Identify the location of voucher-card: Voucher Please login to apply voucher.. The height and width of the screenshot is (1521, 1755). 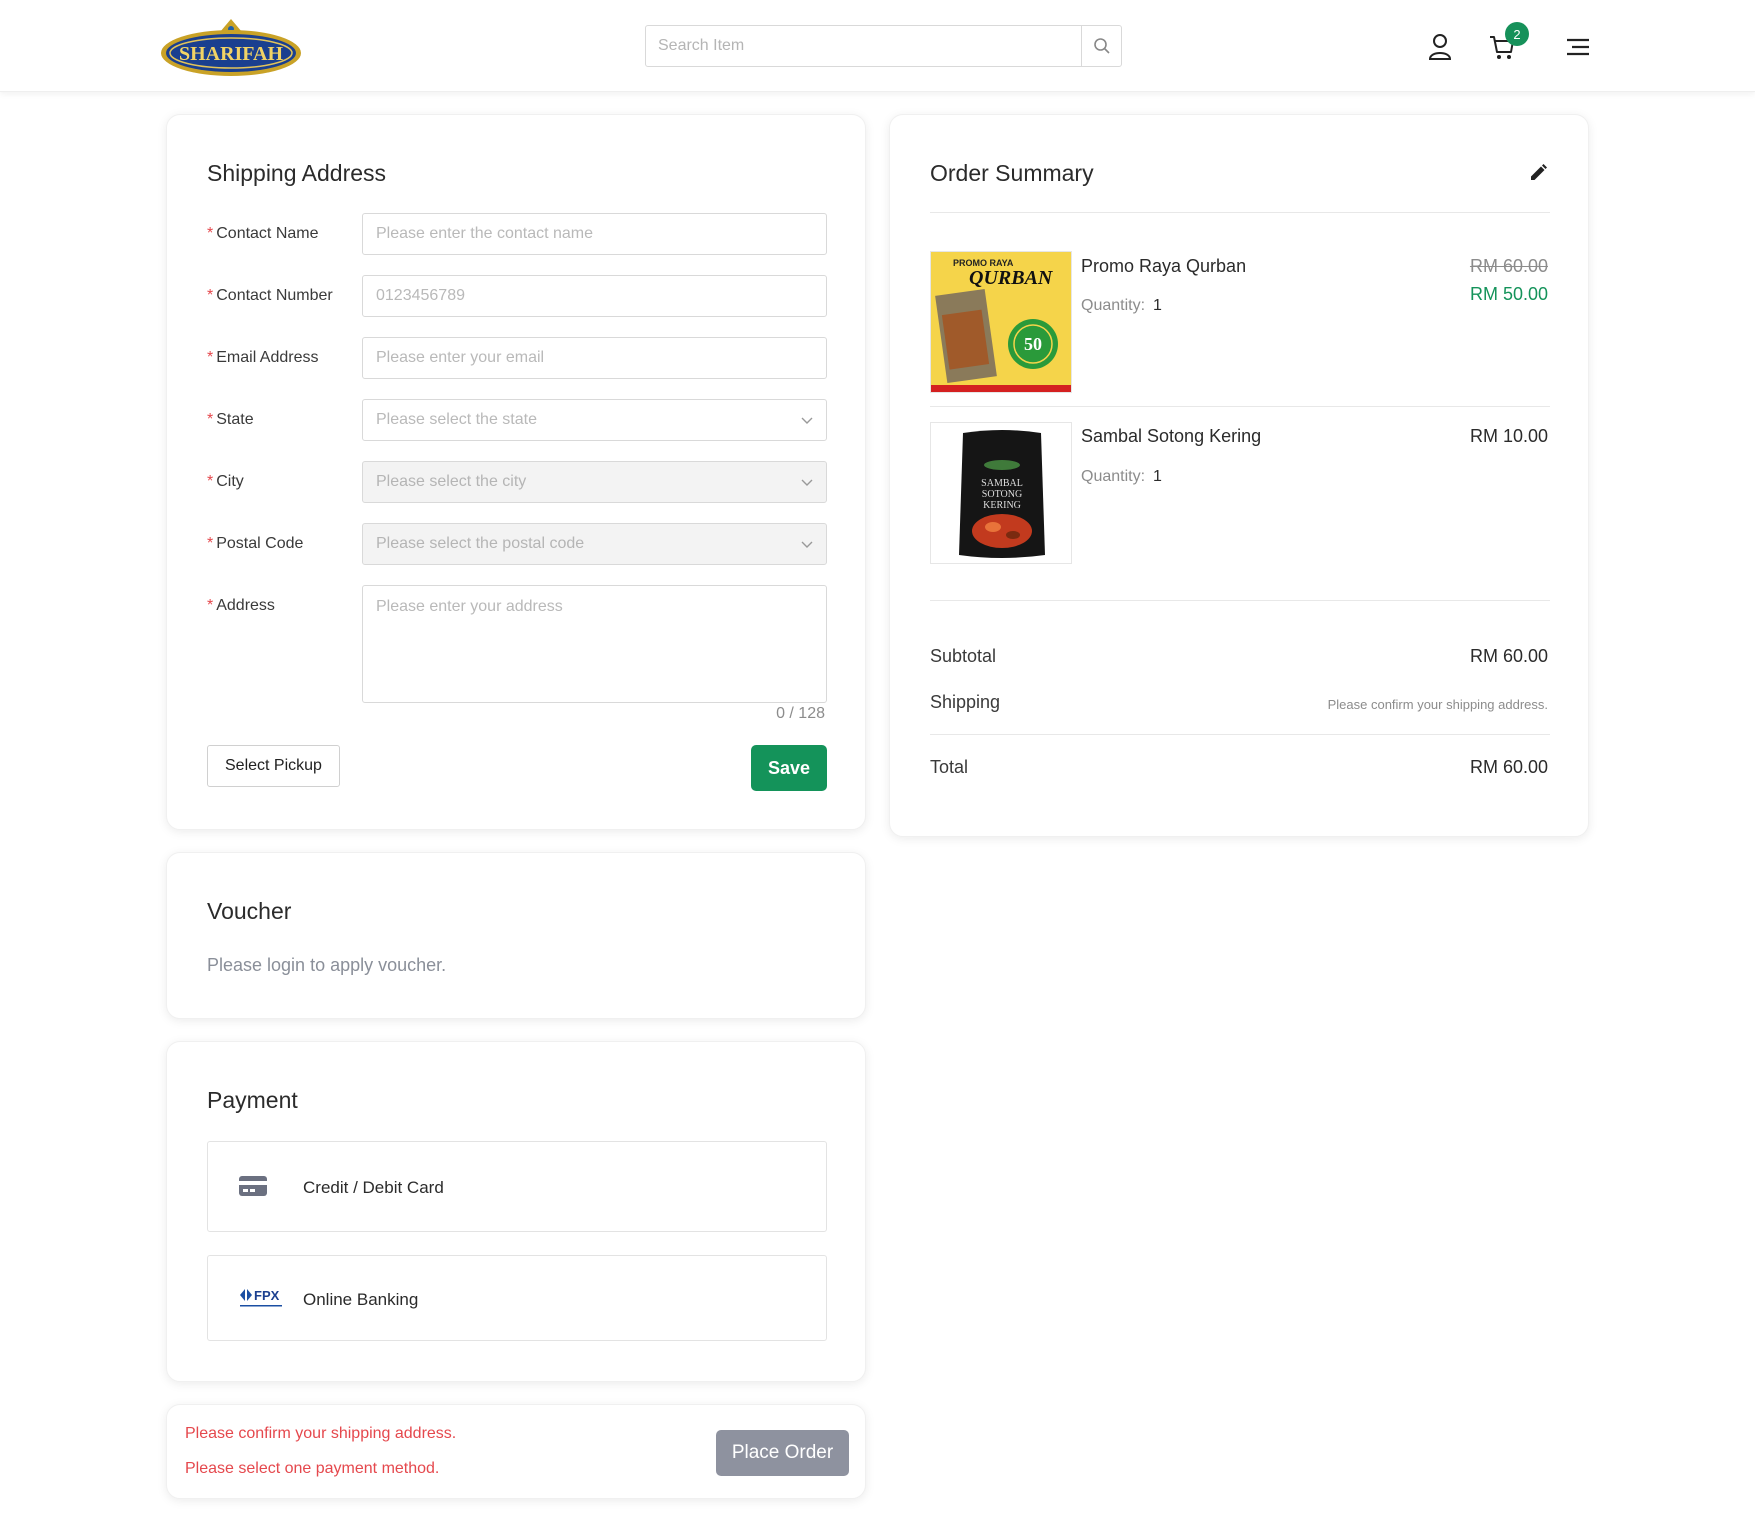
(516, 935).